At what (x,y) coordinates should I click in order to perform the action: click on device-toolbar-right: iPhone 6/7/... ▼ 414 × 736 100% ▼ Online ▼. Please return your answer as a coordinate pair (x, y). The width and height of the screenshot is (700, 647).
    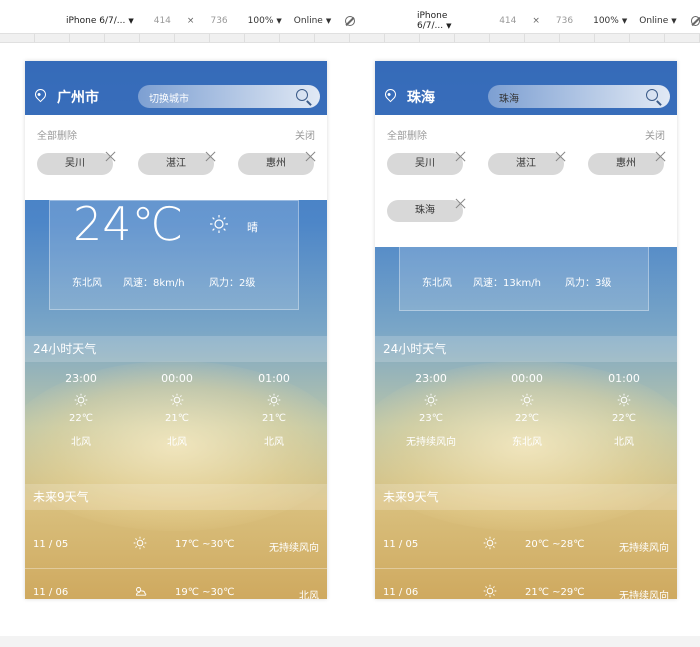
    Looking at the image, I should click on (558, 21).